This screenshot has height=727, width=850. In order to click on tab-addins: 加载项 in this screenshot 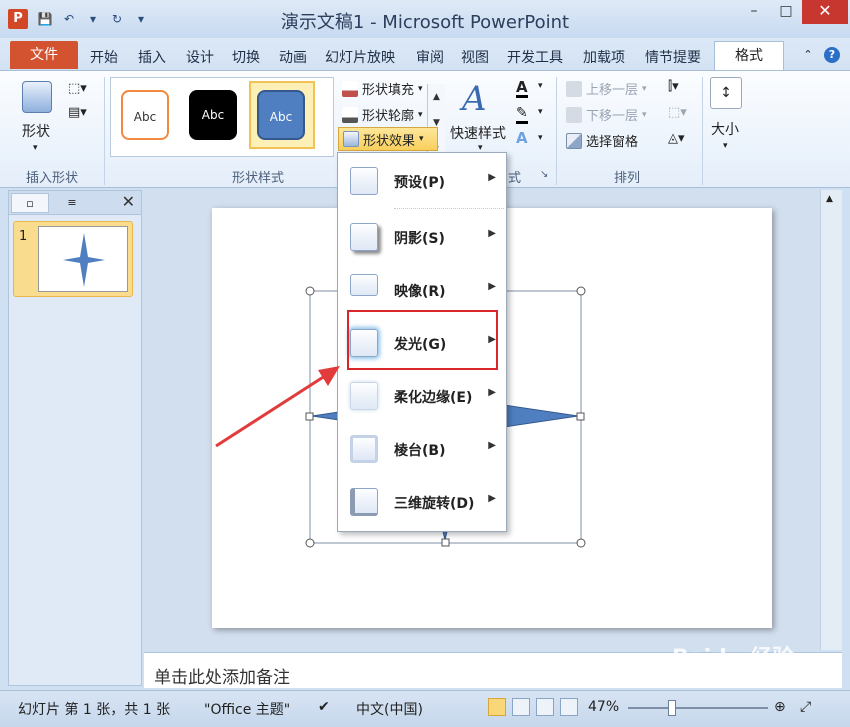, I will do `click(604, 57)`.